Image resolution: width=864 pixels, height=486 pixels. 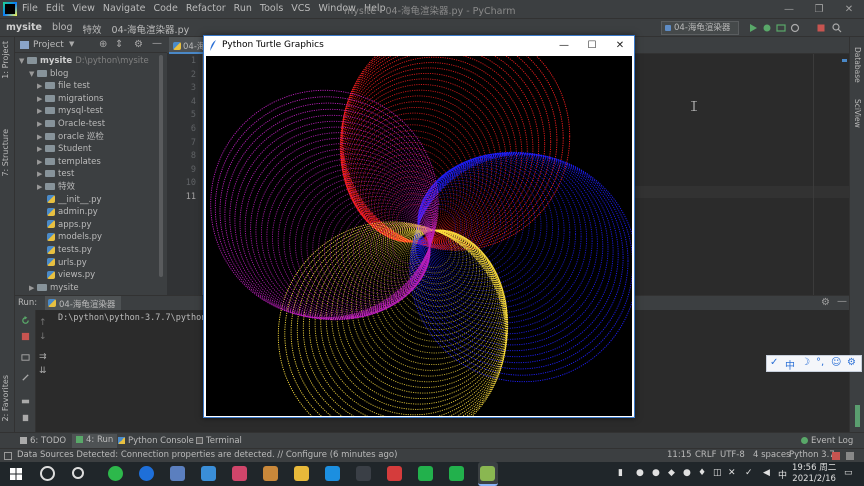 I want to click on tab-database: Database, so click(x=857, y=65).